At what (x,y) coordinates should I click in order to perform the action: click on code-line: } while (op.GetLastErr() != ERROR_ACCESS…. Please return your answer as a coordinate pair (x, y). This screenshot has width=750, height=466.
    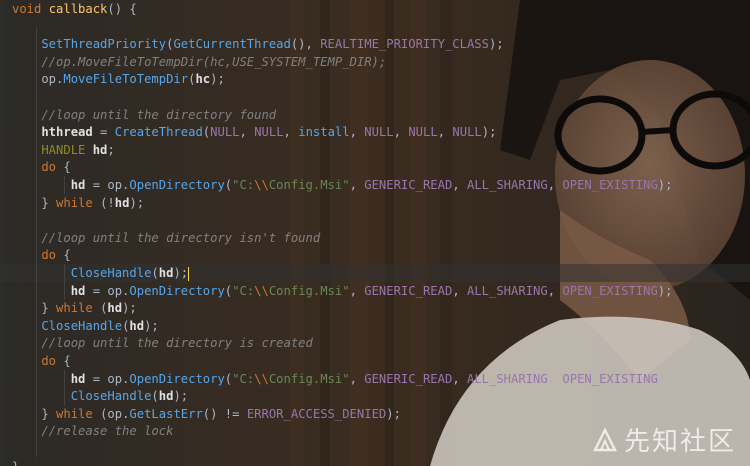
    Looking at the image, I should click on (206, 415).